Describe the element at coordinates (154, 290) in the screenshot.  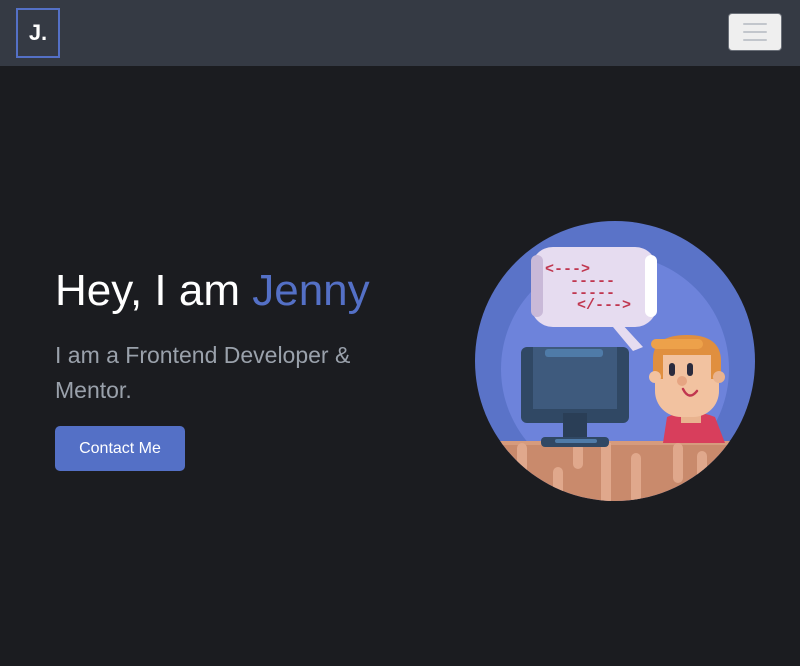
I see `hero-greeting: Hey, I am` at that location.